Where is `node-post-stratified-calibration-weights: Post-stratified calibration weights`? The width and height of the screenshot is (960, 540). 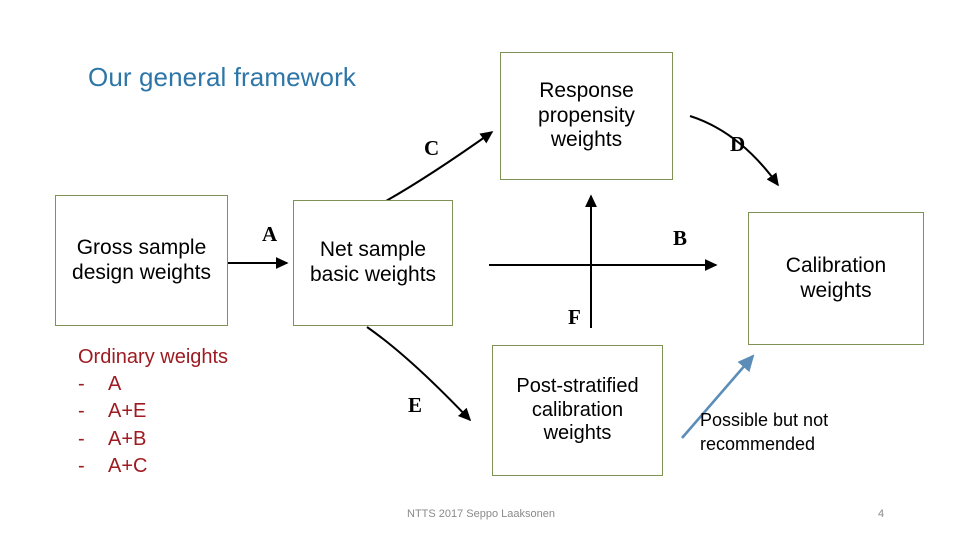
node-post-stratified-calibration-weights: Post-stratified calibration weights is located at coordinates (577, 410).